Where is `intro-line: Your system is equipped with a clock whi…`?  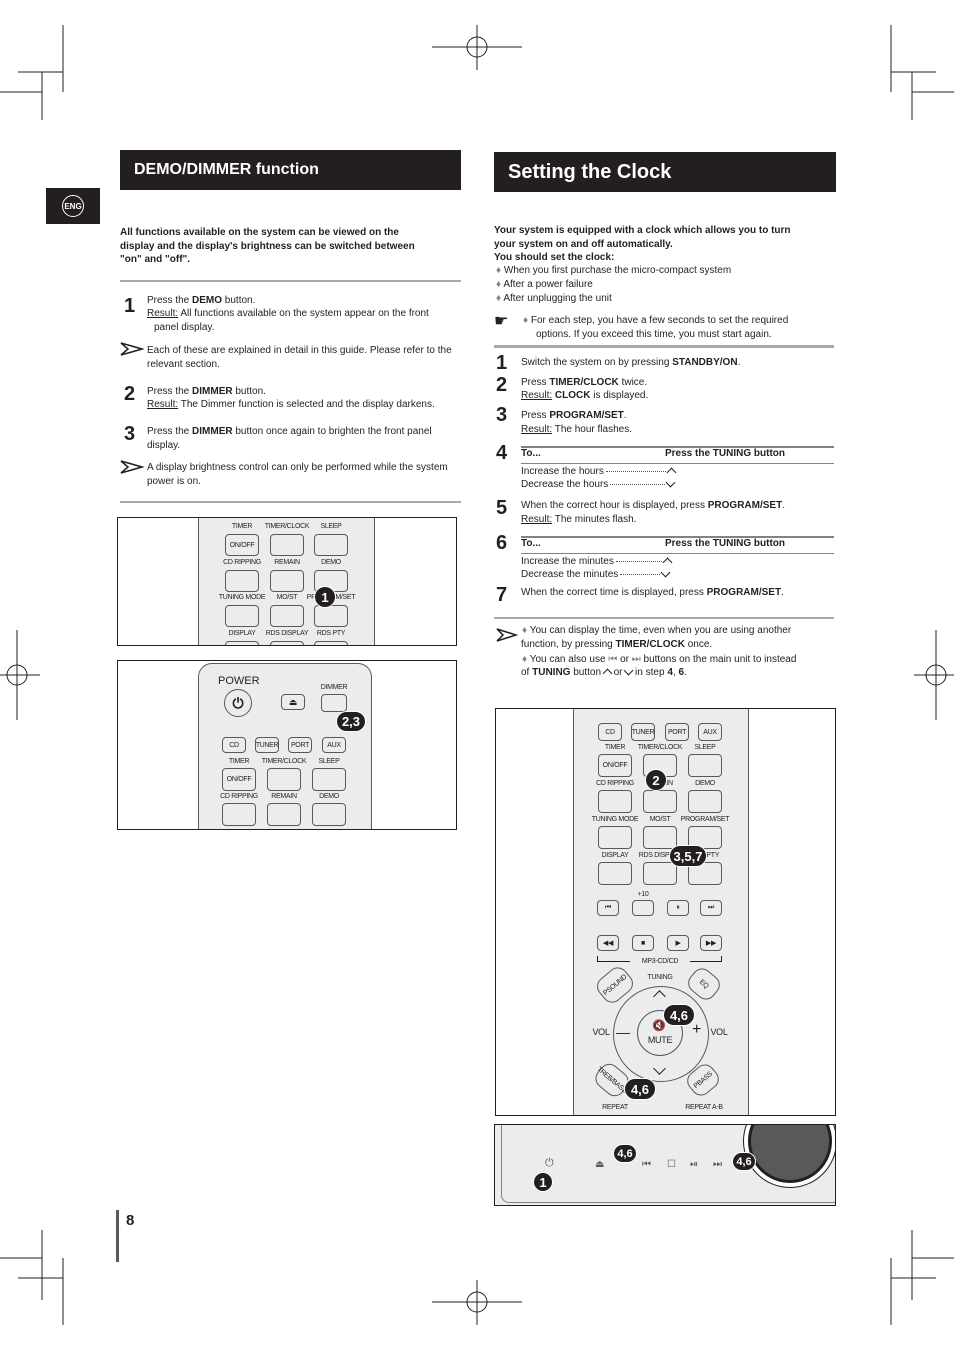 intro-line: Your system is equipped with a clock whi… is located at coordinates (642, 230).